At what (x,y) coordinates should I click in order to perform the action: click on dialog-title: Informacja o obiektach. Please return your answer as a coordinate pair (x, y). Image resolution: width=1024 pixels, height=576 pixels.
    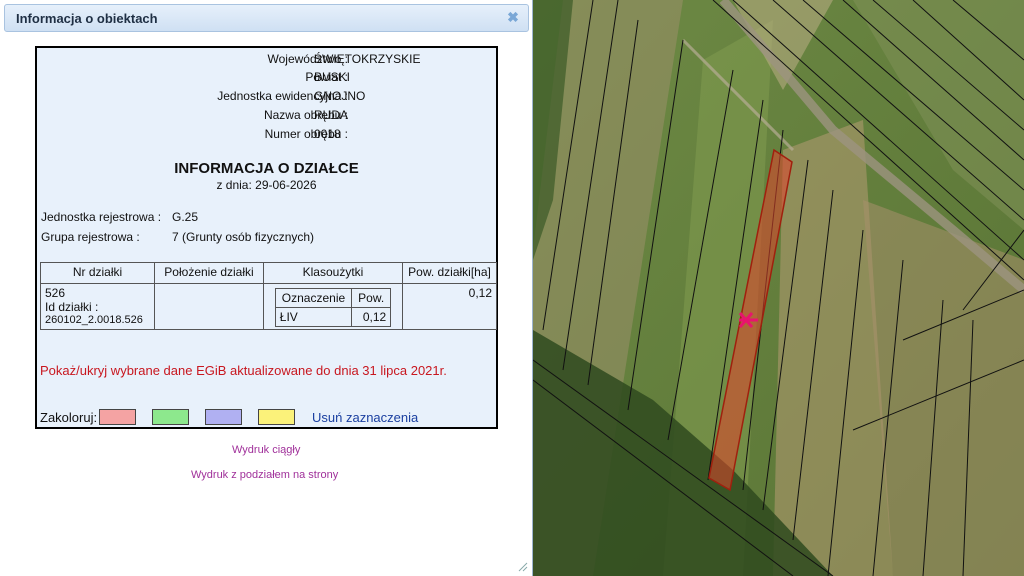
    Looking at the image, I should click on (87, 18).